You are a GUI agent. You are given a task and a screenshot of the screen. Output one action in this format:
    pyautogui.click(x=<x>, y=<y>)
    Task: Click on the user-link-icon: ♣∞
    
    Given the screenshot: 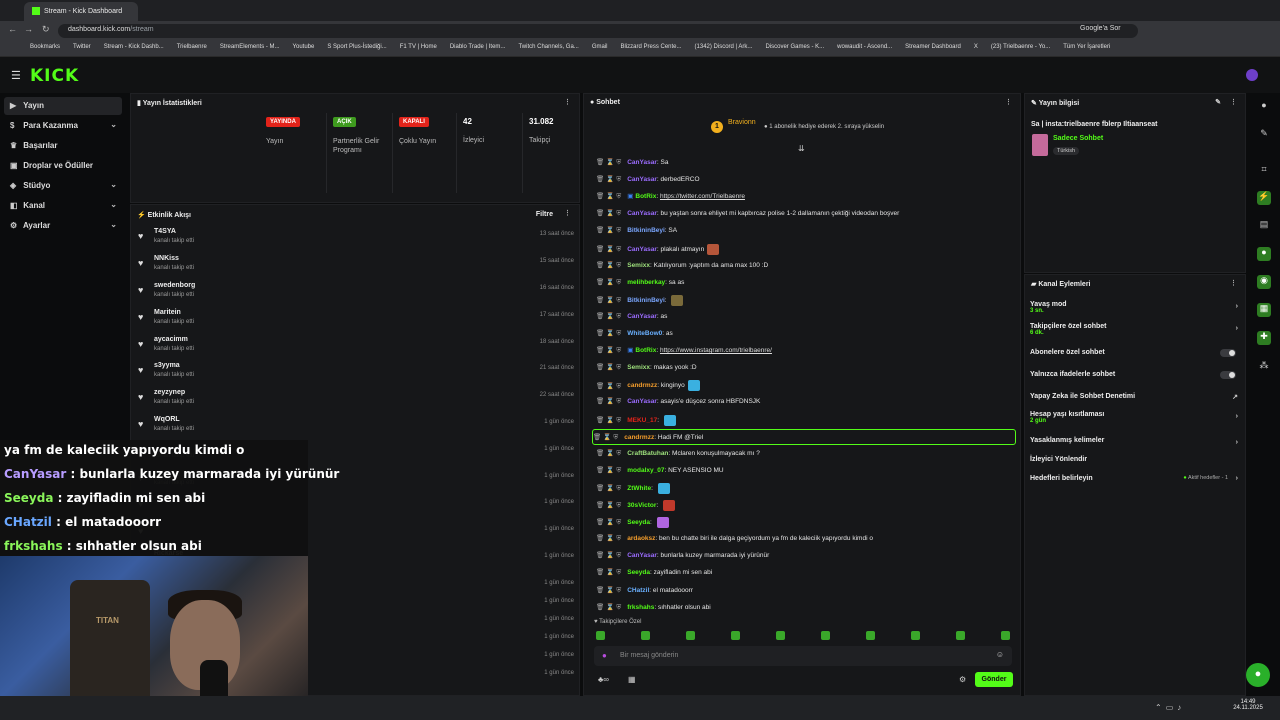 What is the action you would take?
    pyautogui.click(x=603, y=679)
    